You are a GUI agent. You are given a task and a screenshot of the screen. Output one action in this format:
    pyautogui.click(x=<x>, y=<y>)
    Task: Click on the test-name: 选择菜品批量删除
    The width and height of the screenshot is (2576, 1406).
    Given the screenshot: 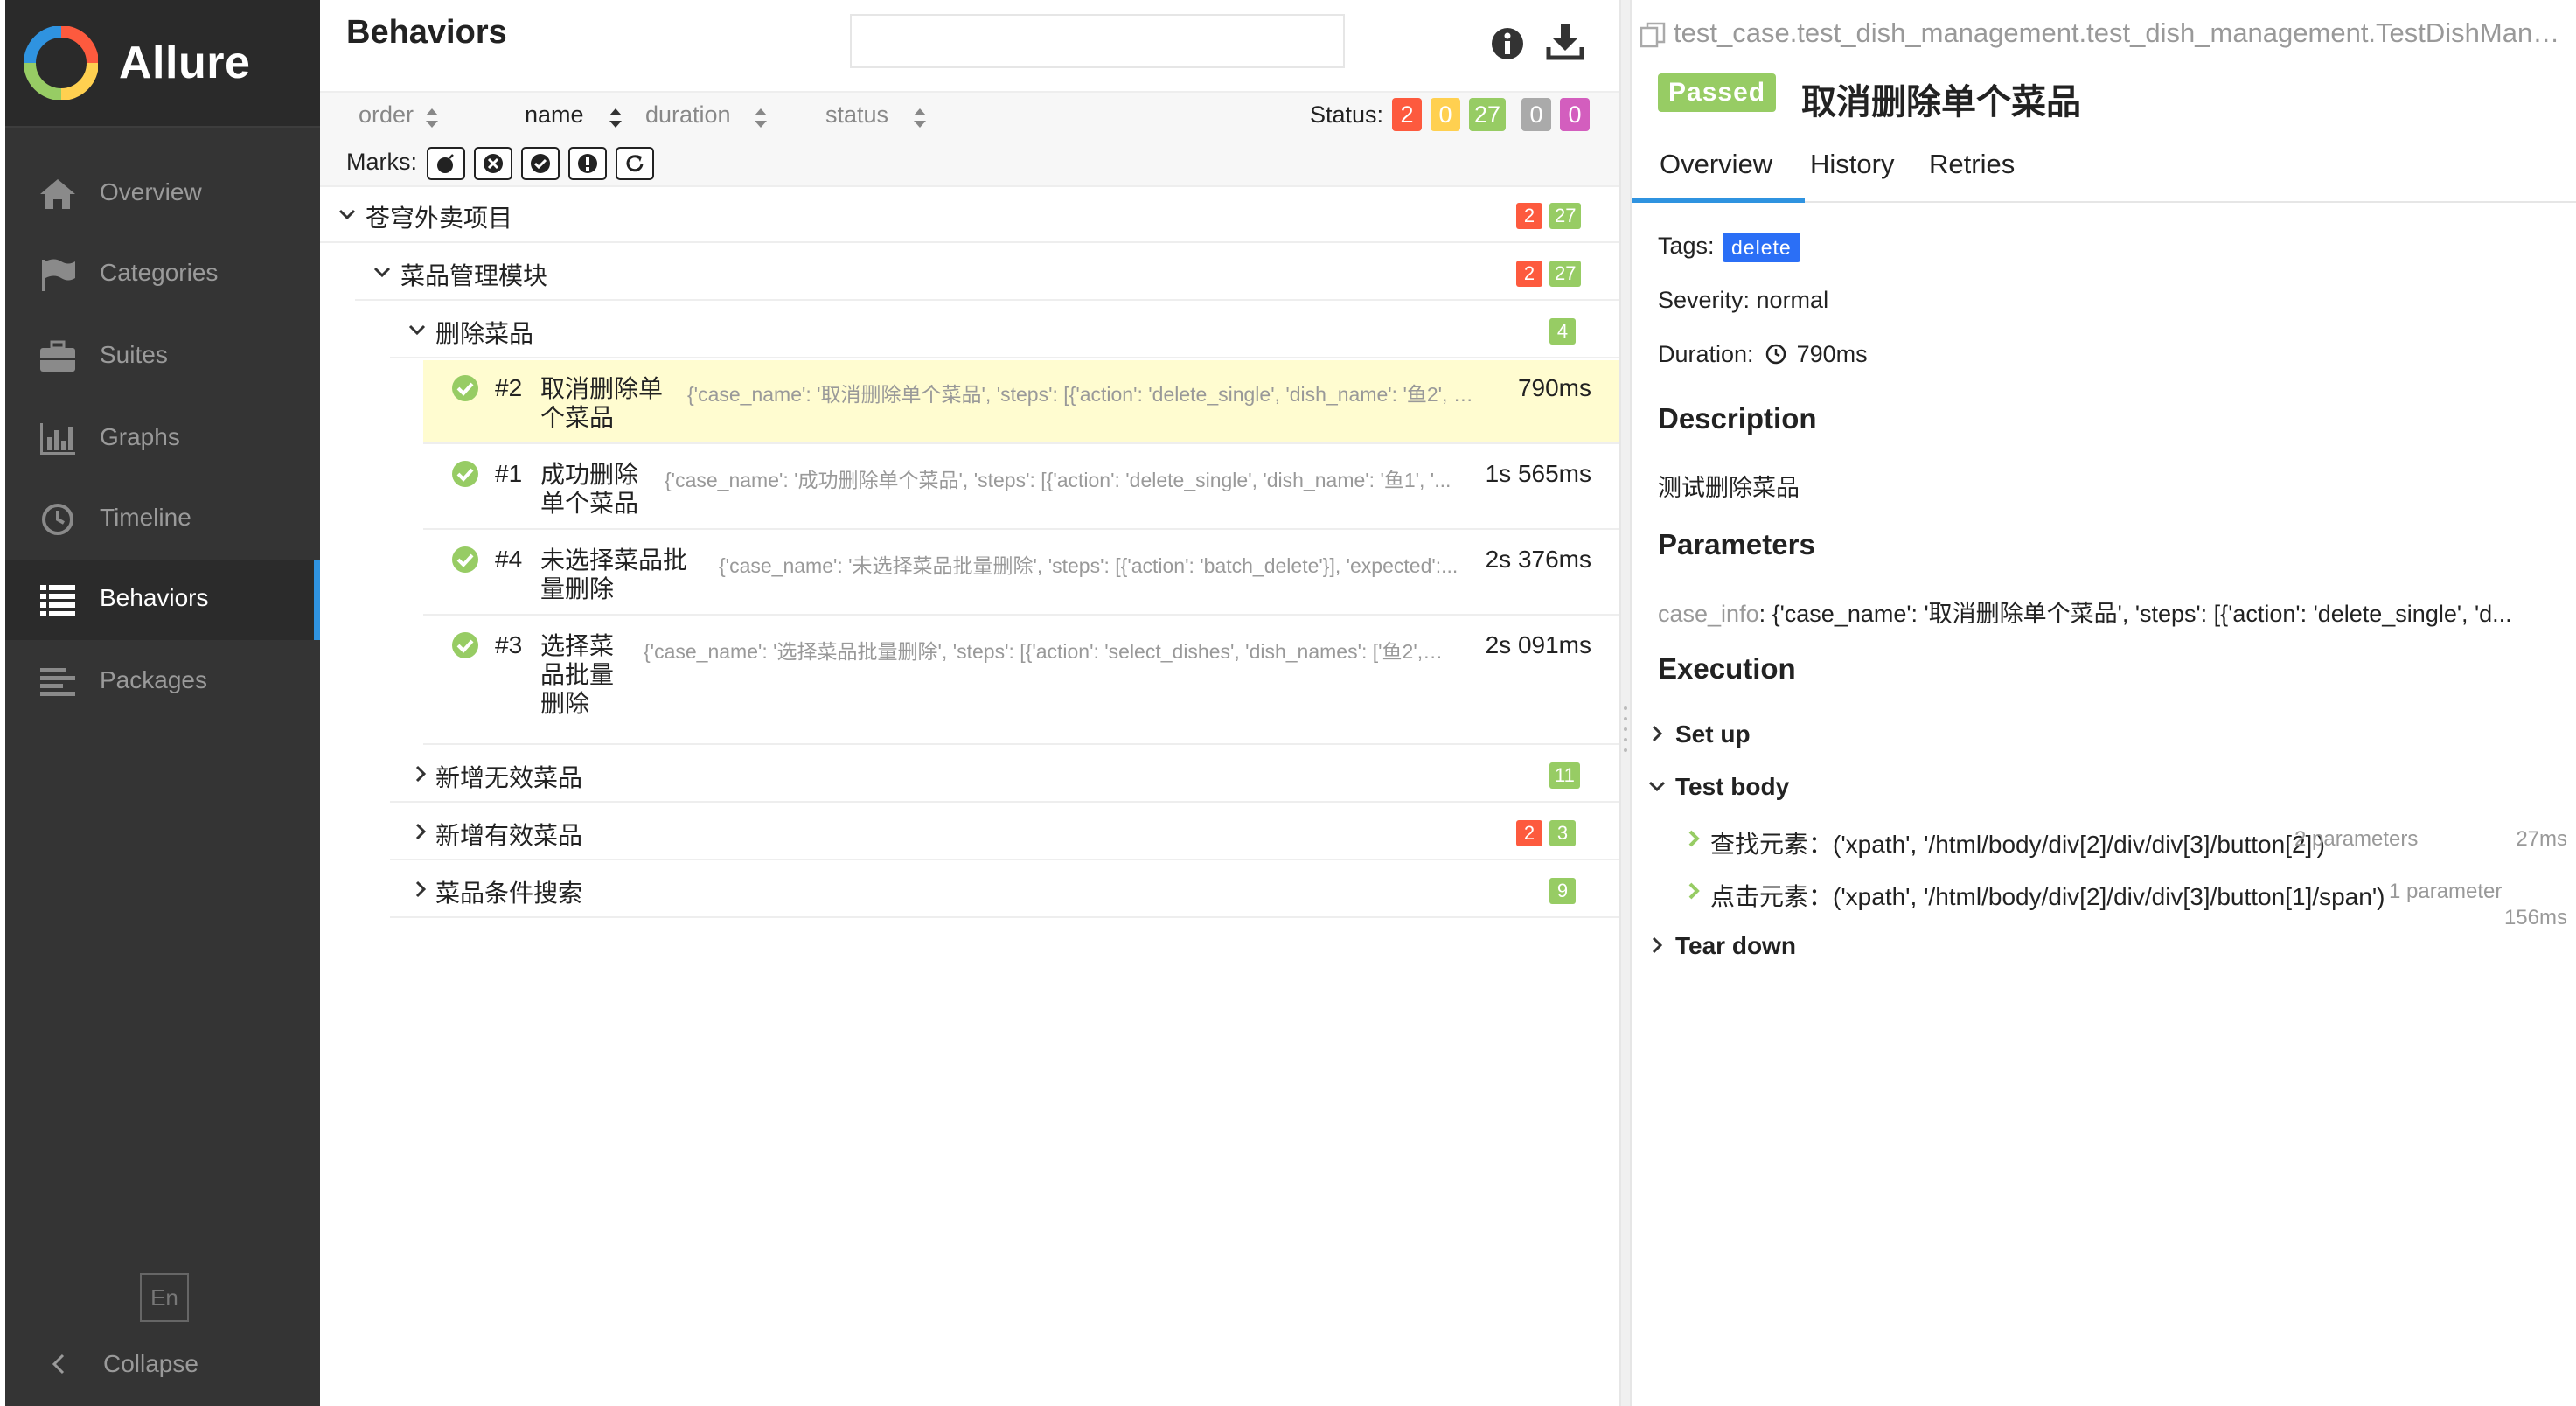 What is the action you would take?
    pyautogui.click(x=577, y=674)
    